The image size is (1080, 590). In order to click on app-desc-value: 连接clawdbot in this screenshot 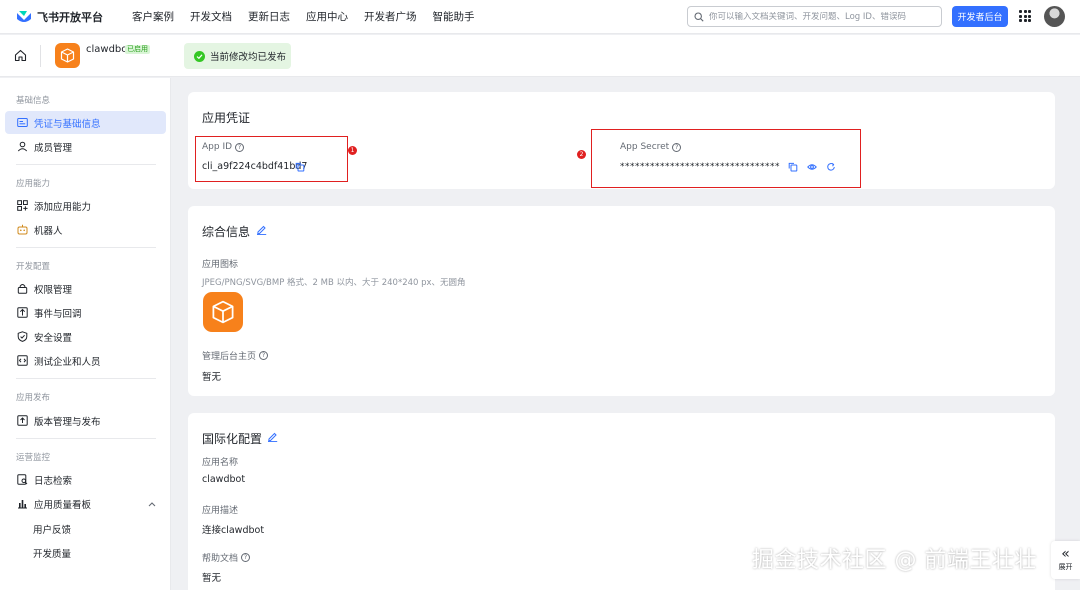, I will do `click(233, 530)`.